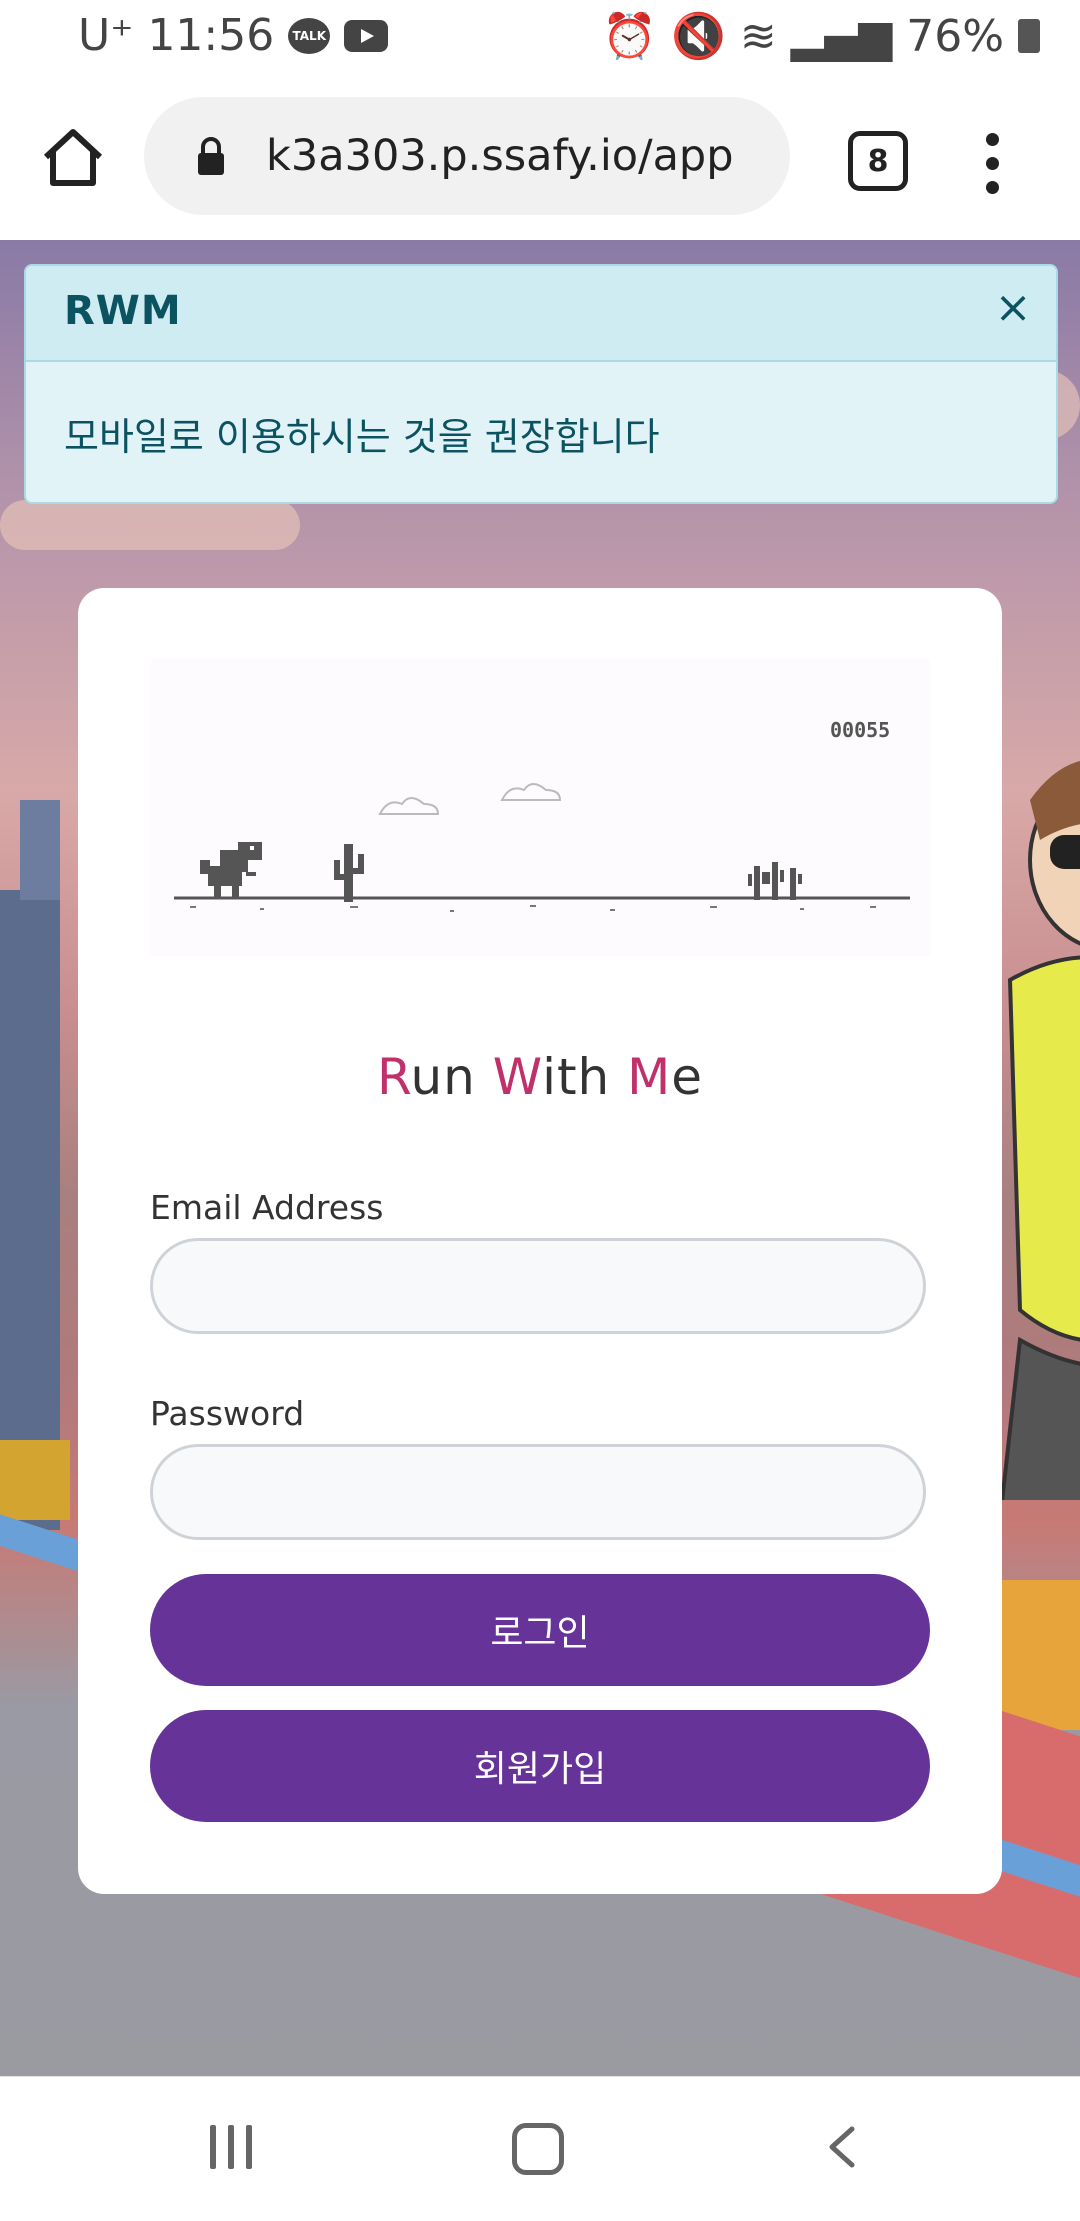 This screenshot has width=1080, height=2221. What do you see at coordinates (362, 437) in the screenshot?
I see `alert-message: 모바일로 이용하시는 것을 권장합니다` at bounding box center [362, 437].